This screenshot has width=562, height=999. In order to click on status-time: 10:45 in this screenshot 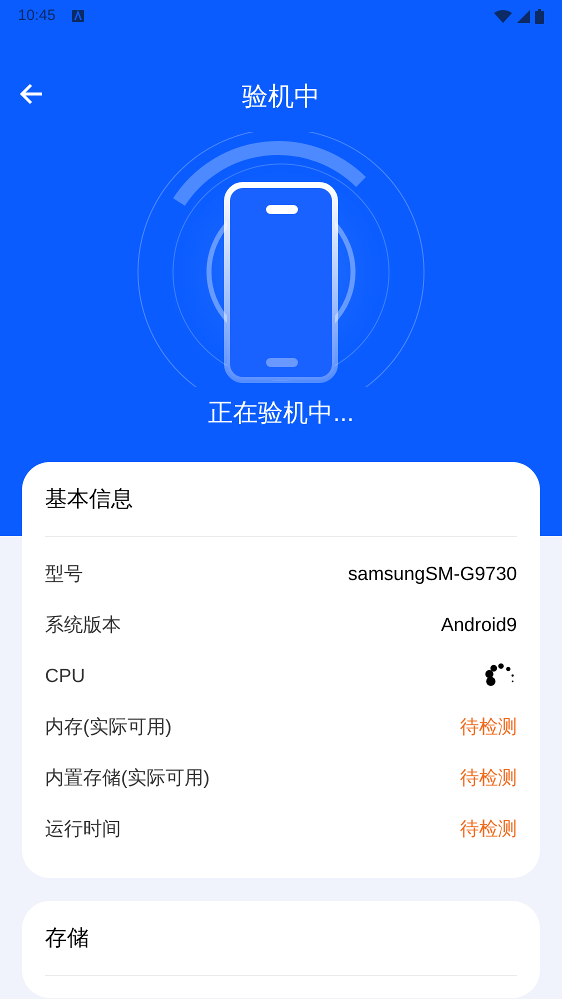, I will do `click(37, 16)`.